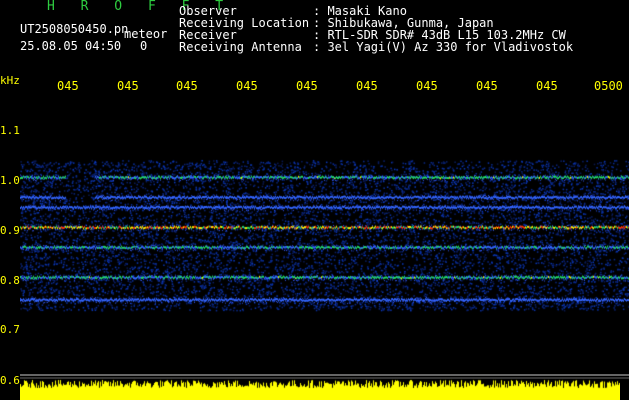 The width and height of the screenshot is (629, 400). What do you see at coordinates (320, 389) in the screenshot?
I see `signal-power-bar` at bounding box center [320, 389].